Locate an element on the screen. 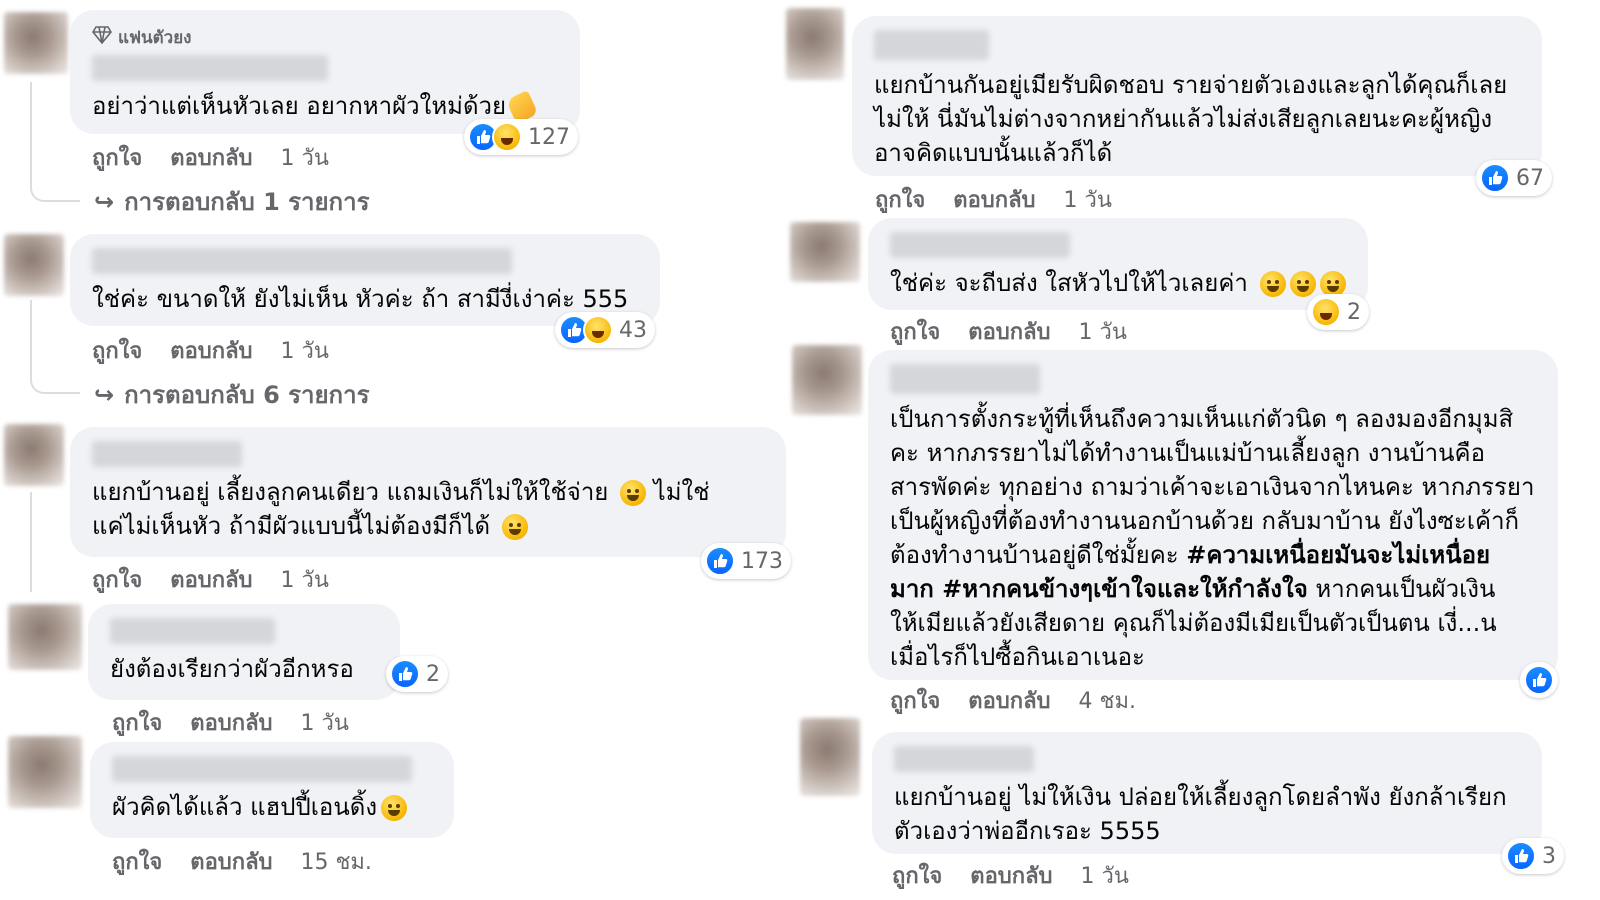  comment-bubble: ยังต้องเรียกว่าผัวอีกหรอ is located at coordinates (244, 652).